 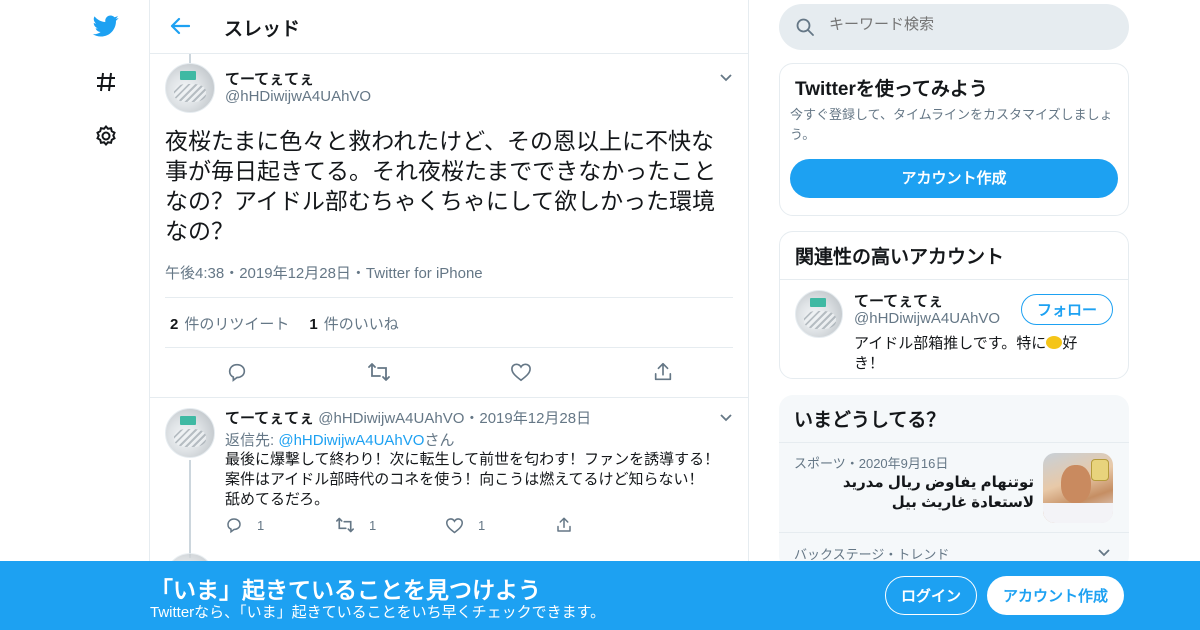 What do you see at coordinates (190, 509) in the screenshot?
I see `thread-line` at bounding box center [190, 509].